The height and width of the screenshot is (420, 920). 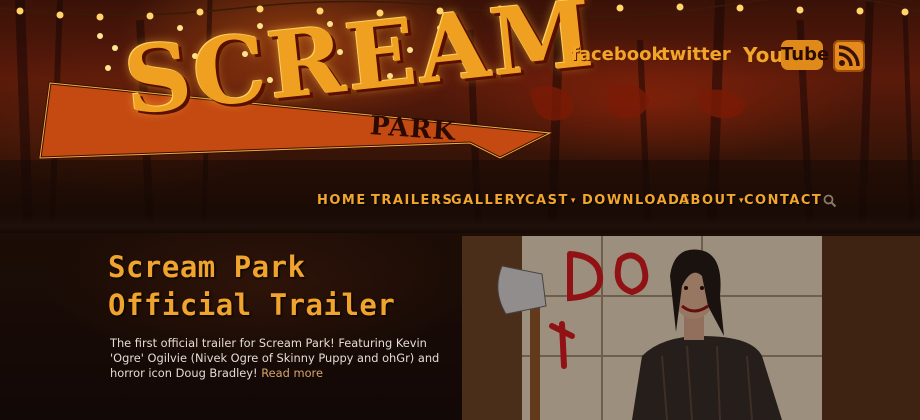 What do you see at coordinates (637, 102) in the screenshot?
I see `header-blood-splatter` at bounding box center [637, 102].